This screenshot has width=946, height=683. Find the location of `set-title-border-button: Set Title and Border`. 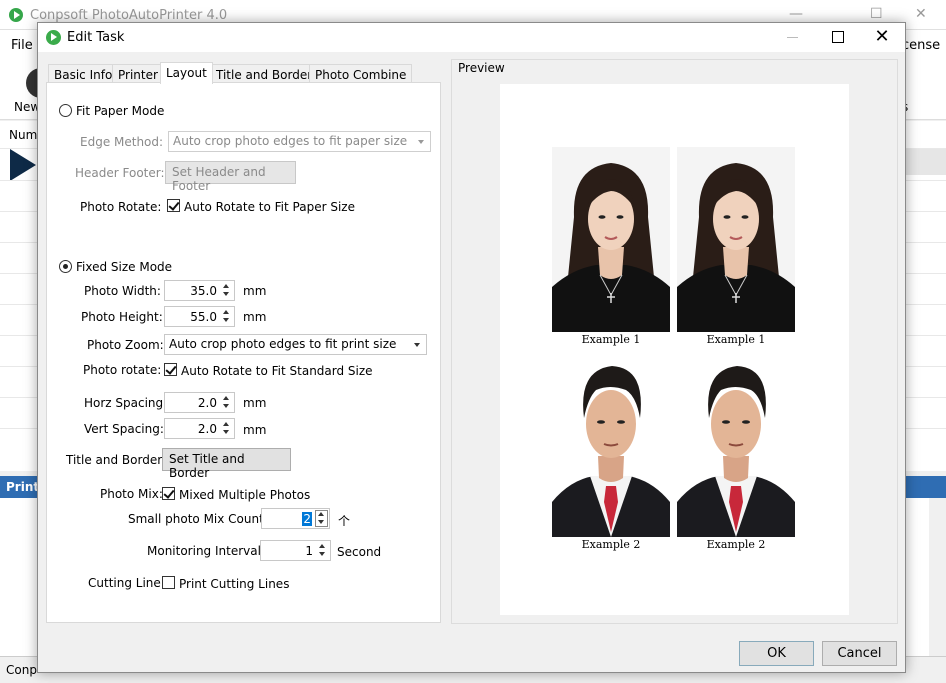

set-title-border-button: Set Title and Border is located at coordinates (226, 464).